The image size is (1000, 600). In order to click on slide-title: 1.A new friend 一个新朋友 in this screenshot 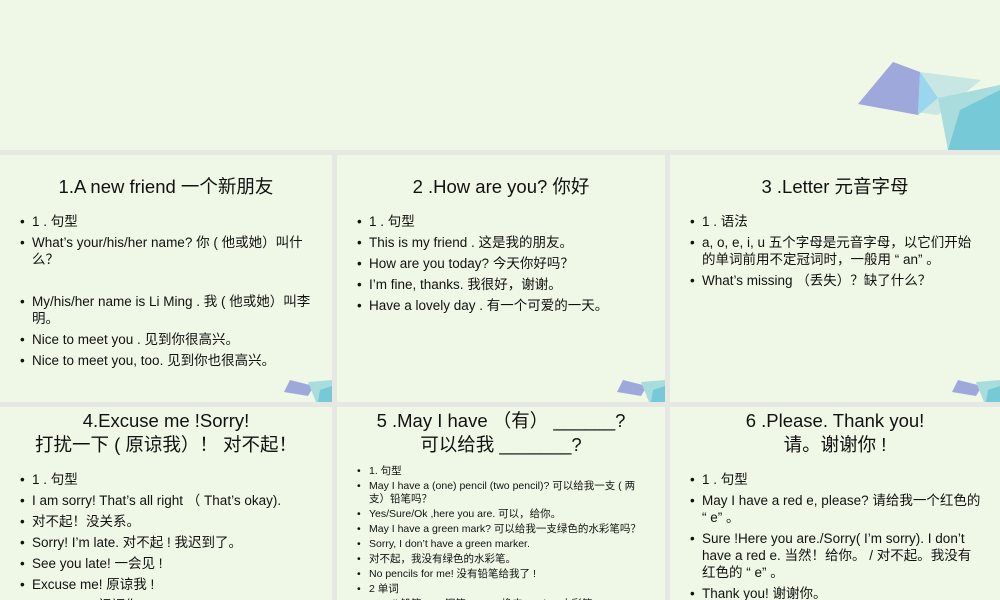, I will do `click(166, 187)`.